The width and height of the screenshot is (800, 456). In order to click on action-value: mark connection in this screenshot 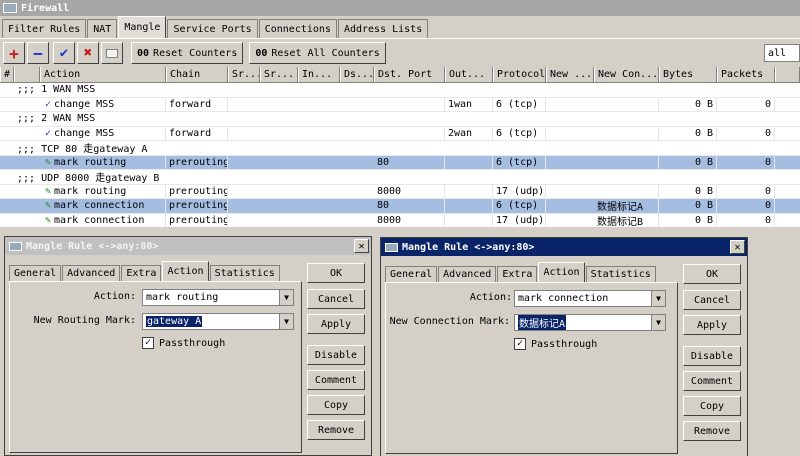, I will do `click(563, 298)`.